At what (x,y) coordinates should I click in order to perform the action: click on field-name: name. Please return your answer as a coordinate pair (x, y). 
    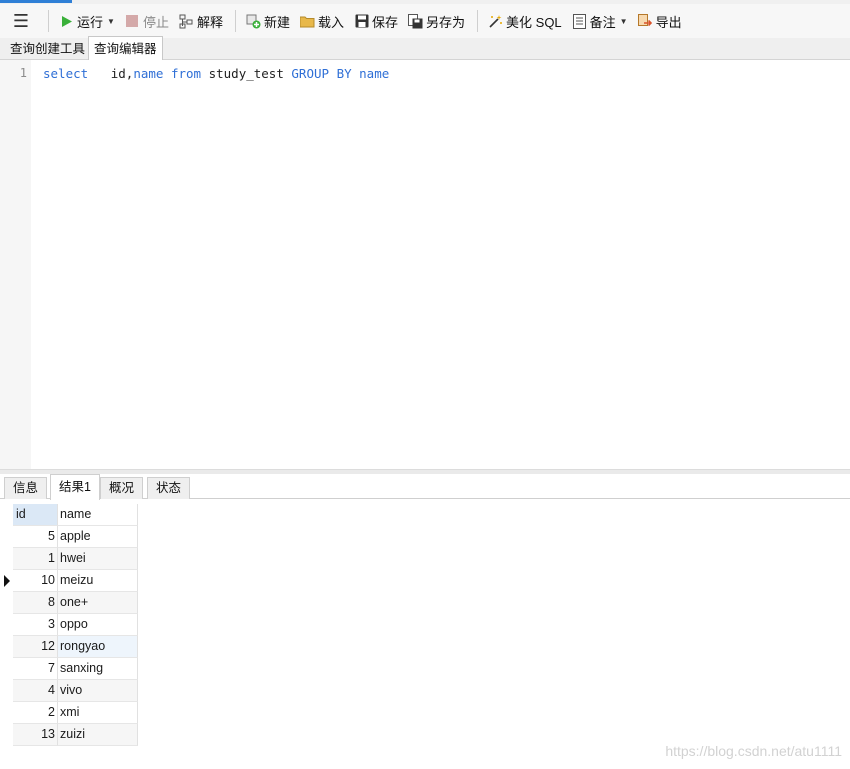
    Looking at the image, I should click on (148, 73).